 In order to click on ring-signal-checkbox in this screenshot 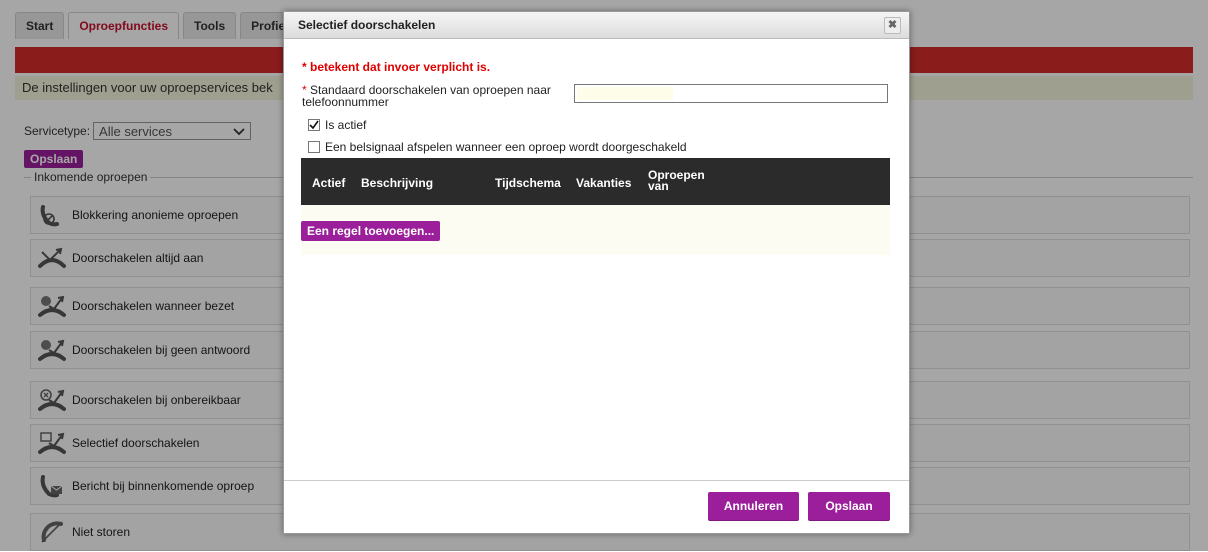, I will do `click(314, 147)`.